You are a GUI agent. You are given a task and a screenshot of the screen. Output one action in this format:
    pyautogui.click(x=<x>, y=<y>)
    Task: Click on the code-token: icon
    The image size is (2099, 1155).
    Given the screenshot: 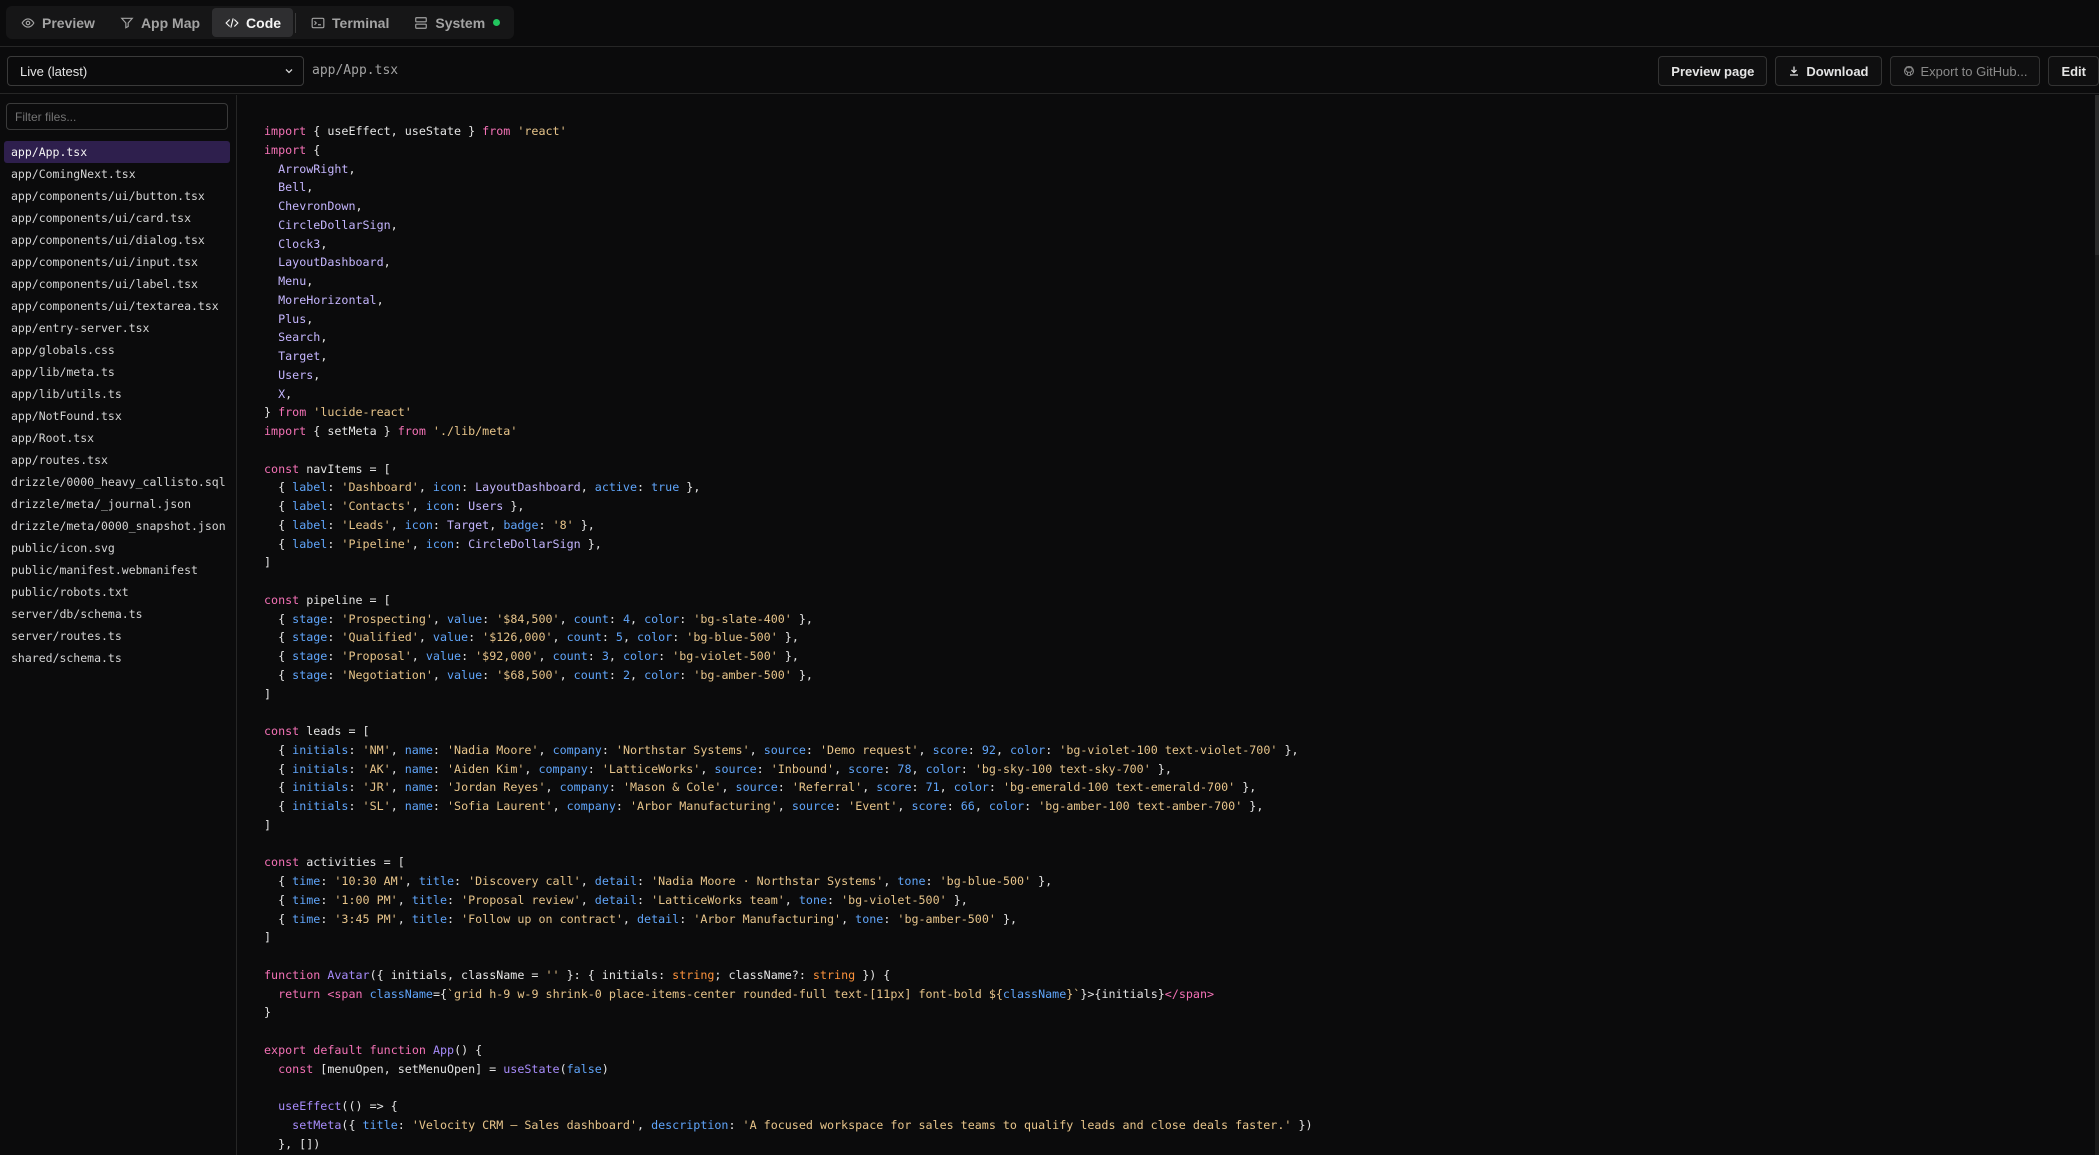 What is the action you would take?
    pyautogui.click(x=440, y=506)
    